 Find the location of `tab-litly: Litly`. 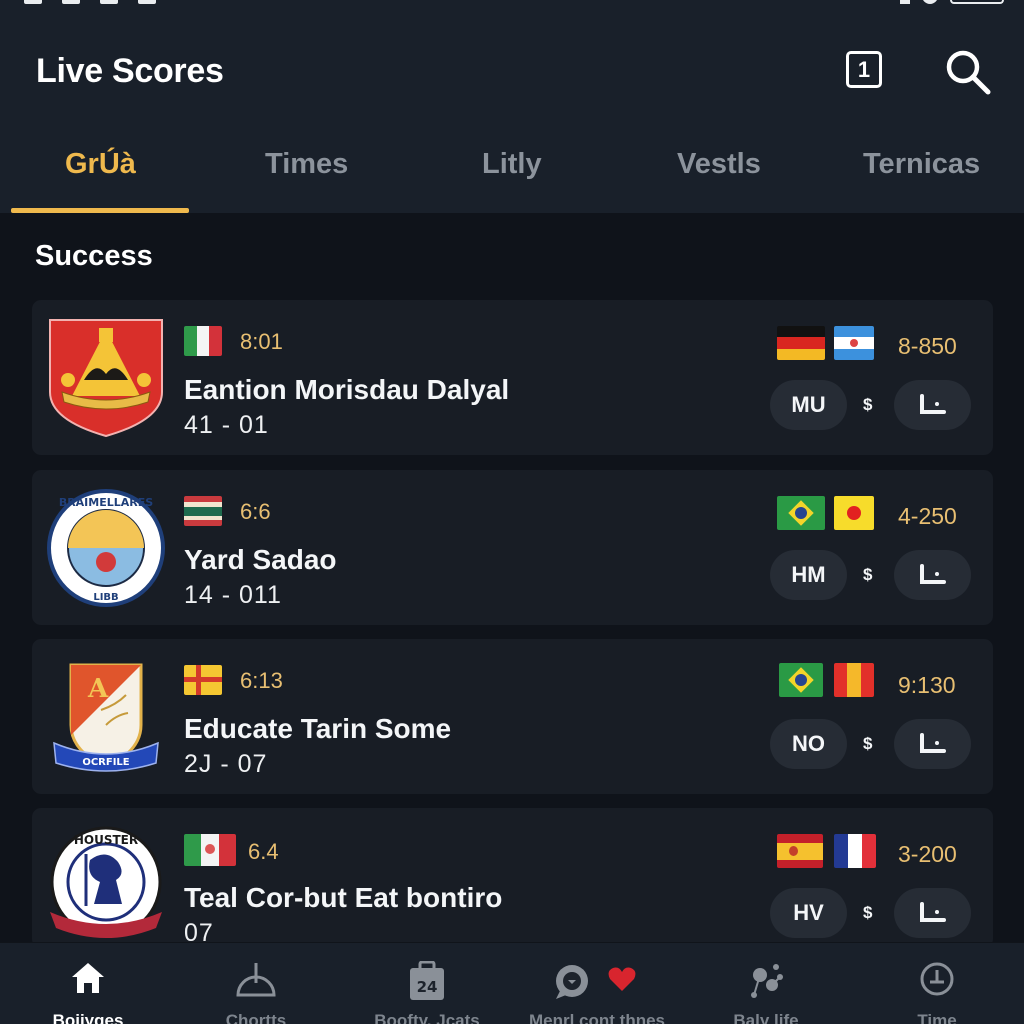

tab-litly: Litly is located at coordinates (512, 164).